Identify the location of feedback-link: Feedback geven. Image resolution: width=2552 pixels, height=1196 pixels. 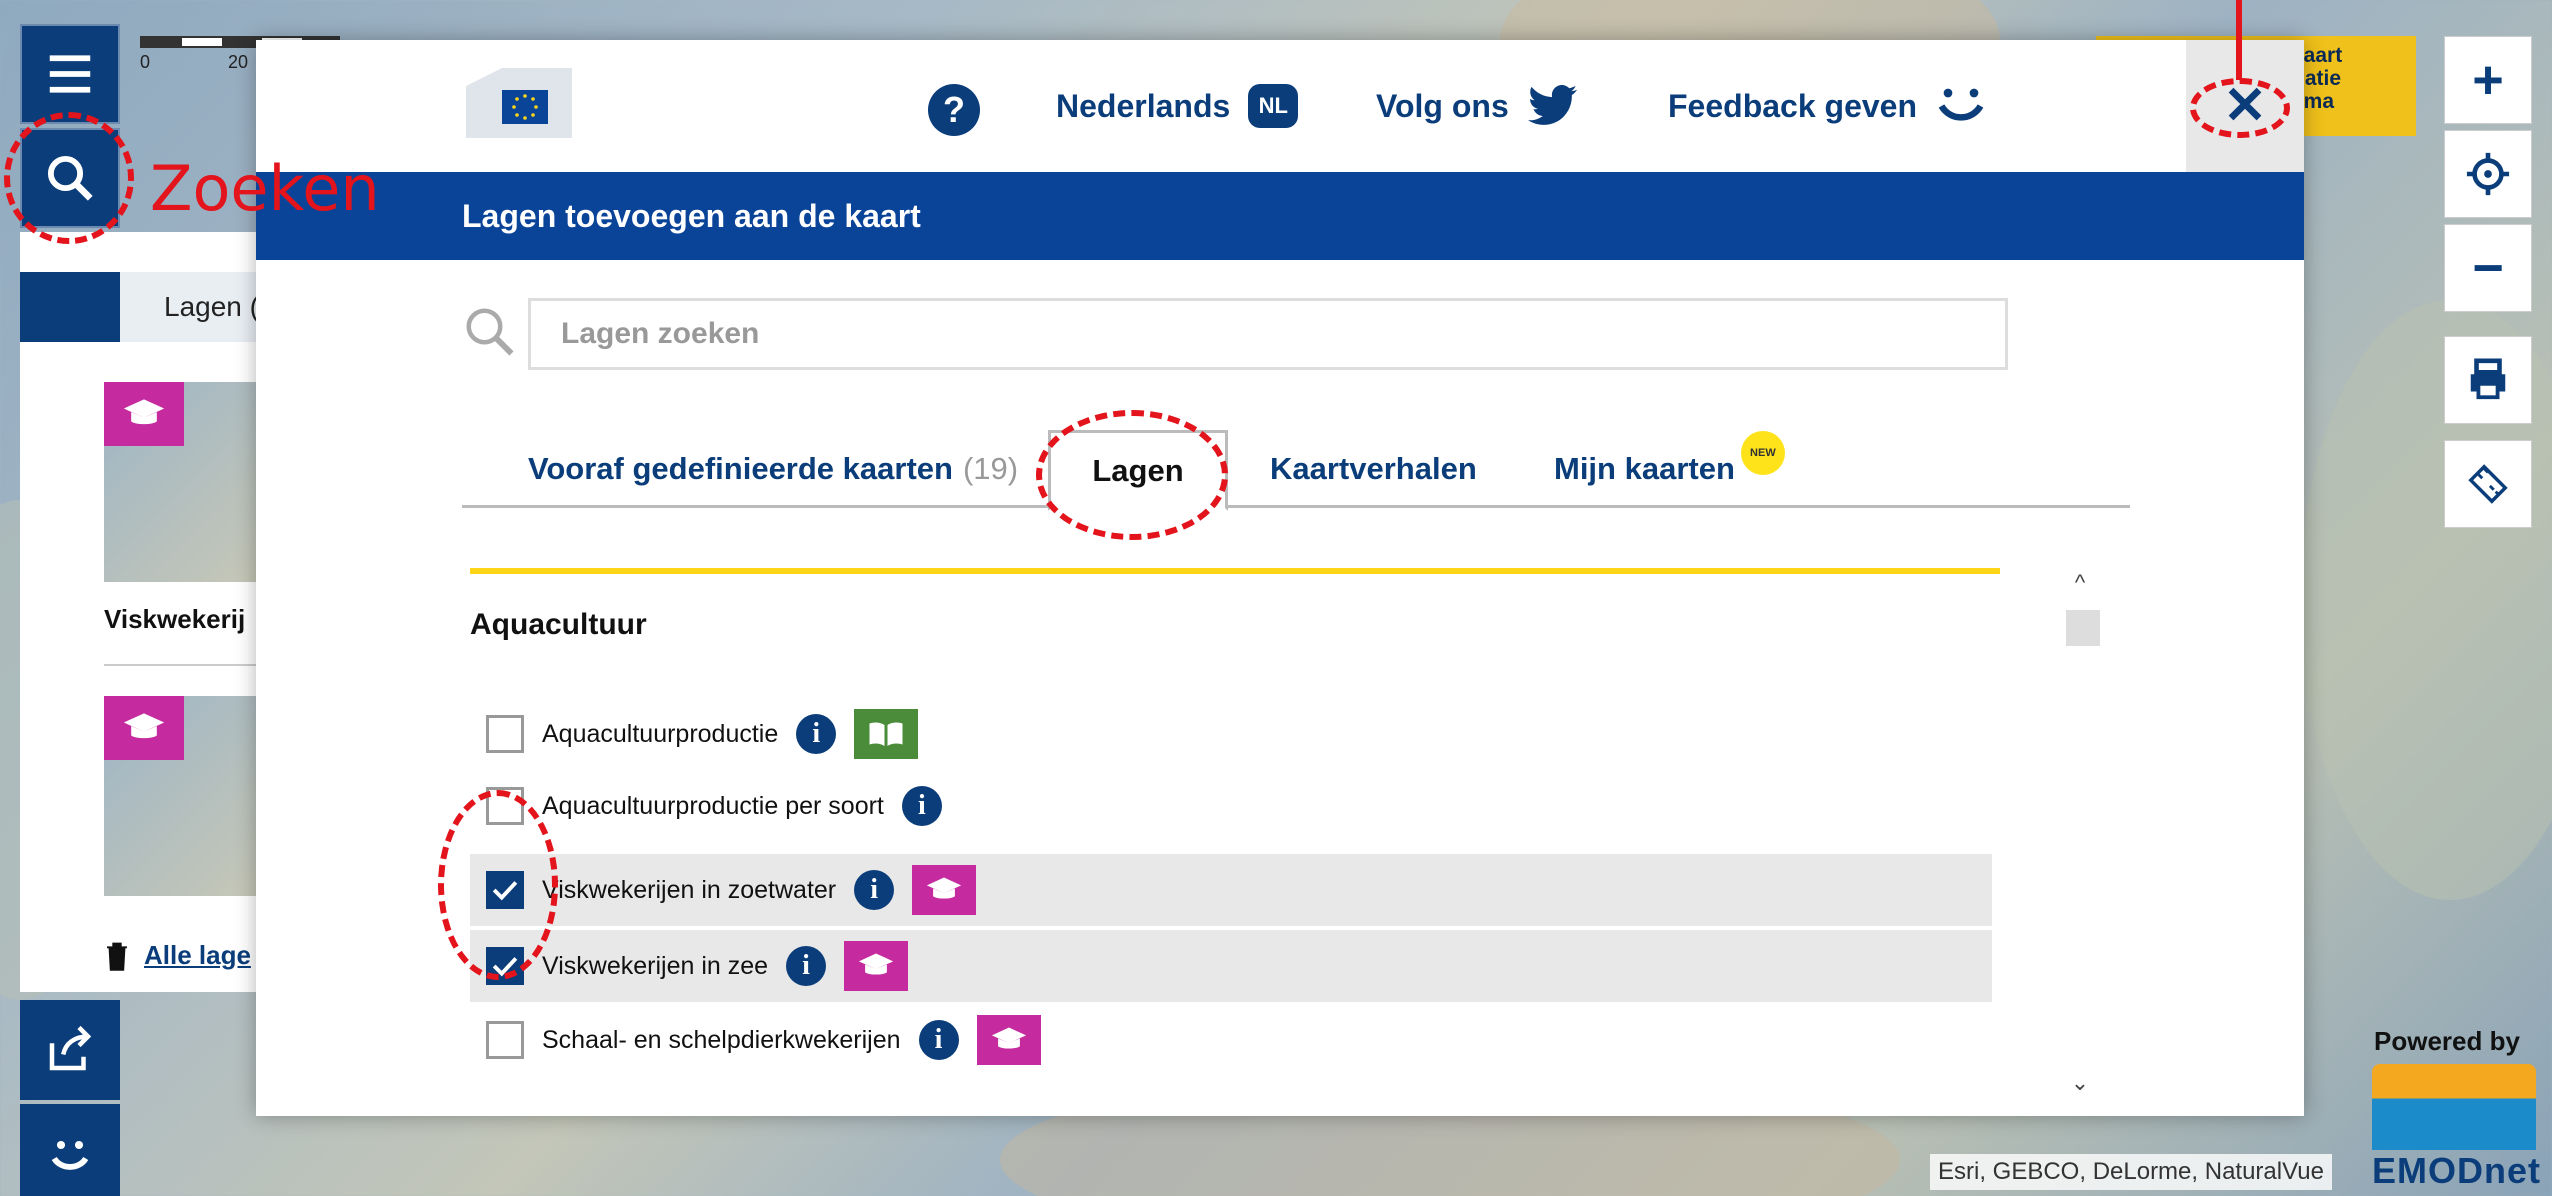
(1827, 106).